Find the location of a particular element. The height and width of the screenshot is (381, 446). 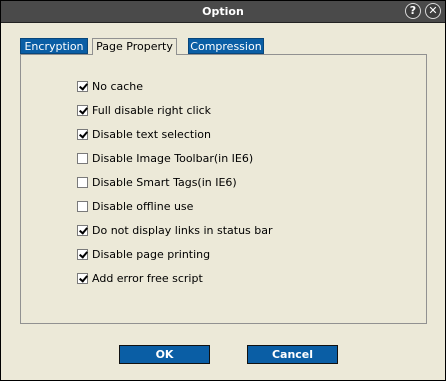

option-label: Disable Image Toolbar(in IE6) is located at coordinates (173, 158).